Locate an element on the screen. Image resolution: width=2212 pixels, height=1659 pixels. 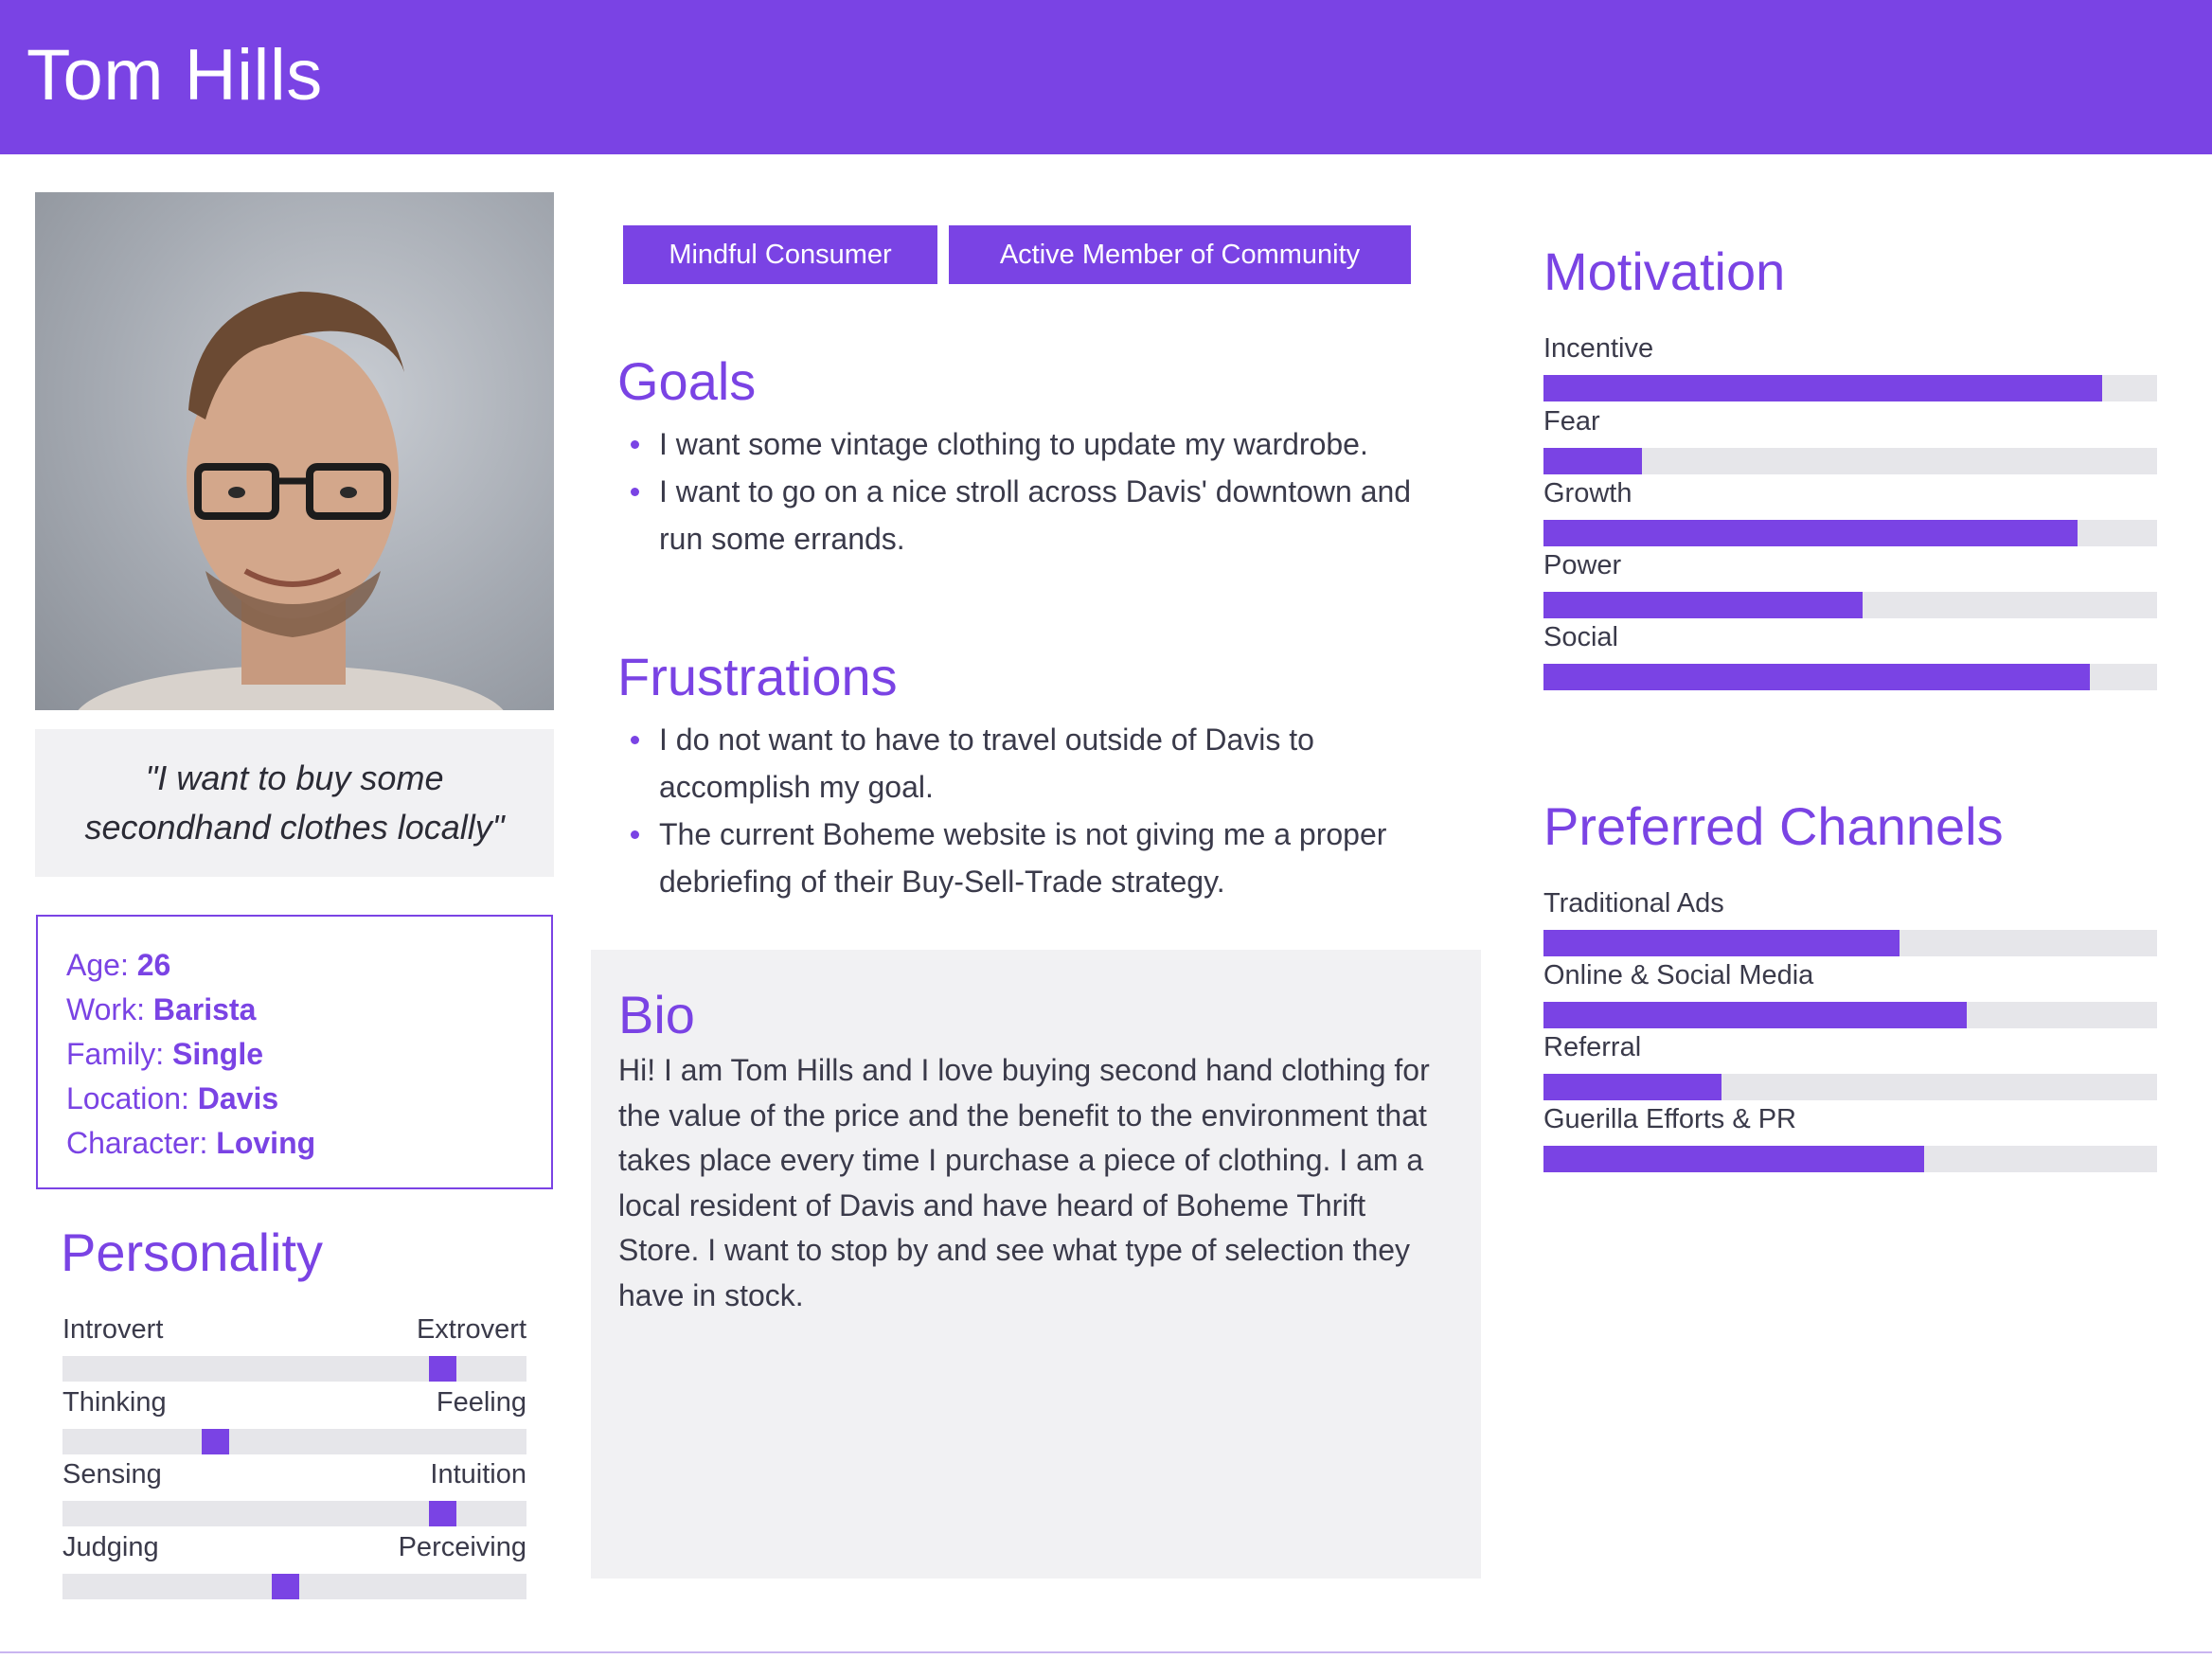
motivation-fear: Fear is located at coordinates (1850, 439).